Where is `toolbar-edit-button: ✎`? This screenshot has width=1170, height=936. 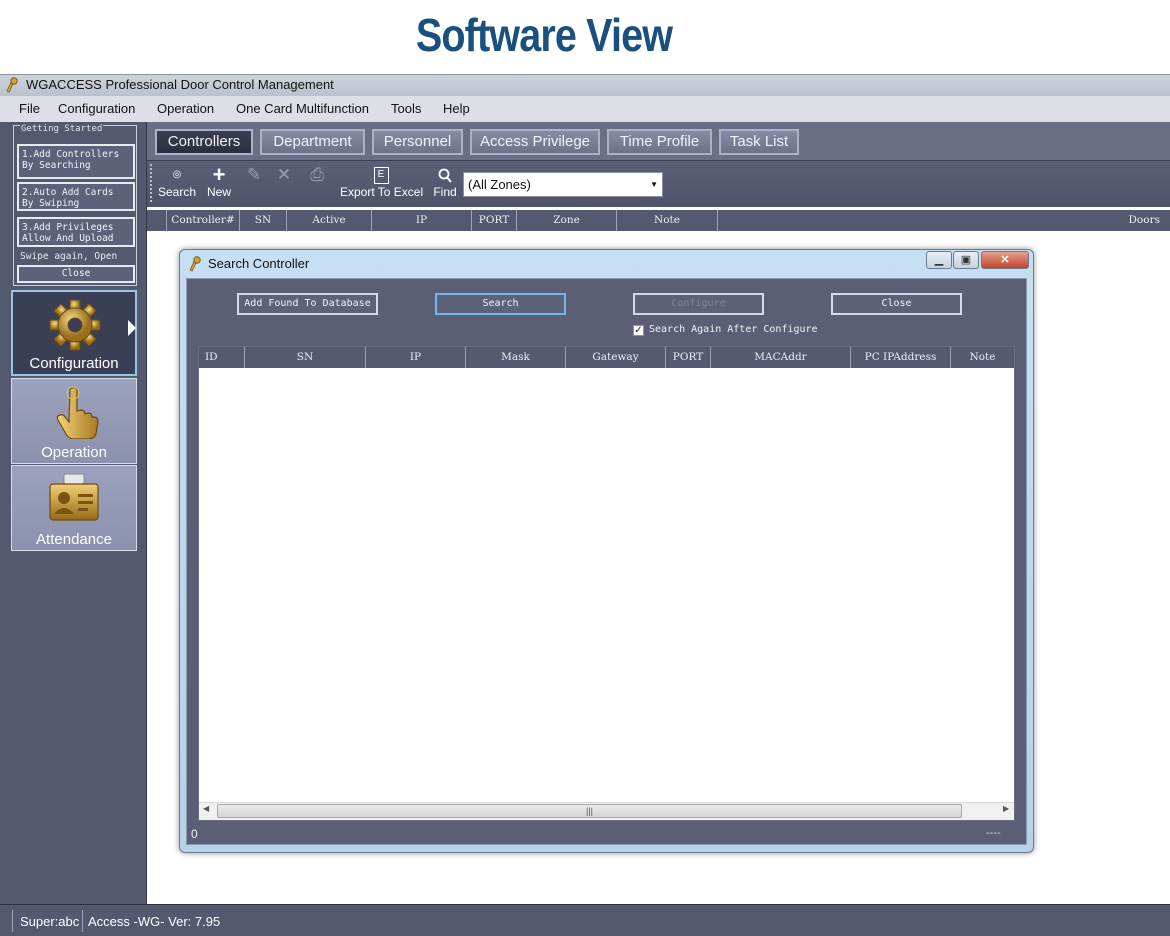 toolbar-edit-button: ✎ is located at coordinates (254, 175).